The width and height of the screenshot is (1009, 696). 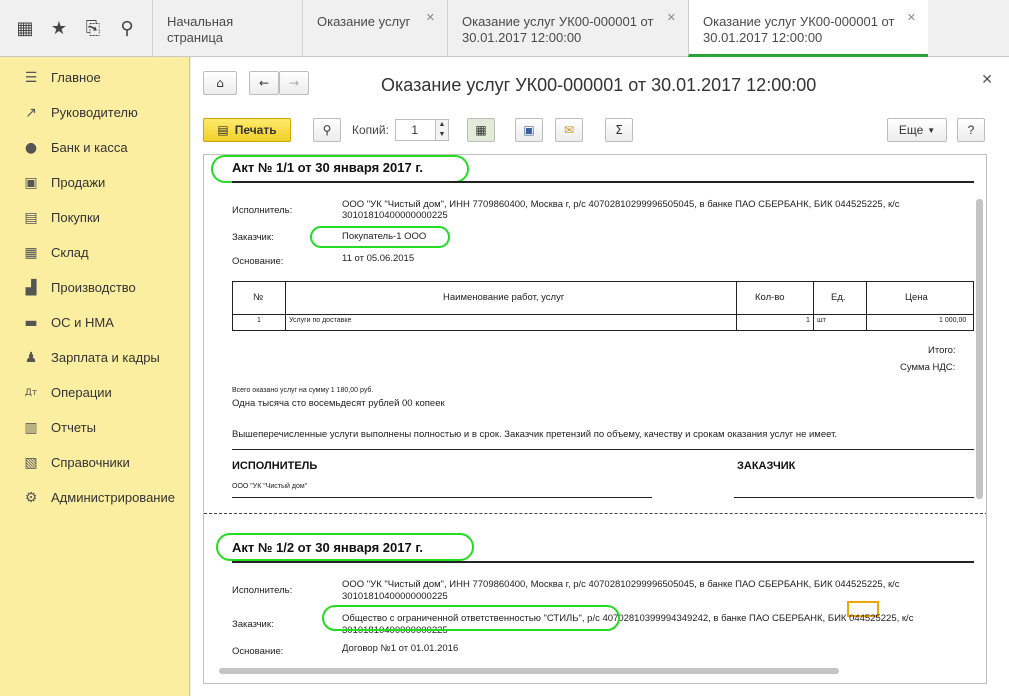 I want to click on sidebar-item-label: Зарплата и кадры, so click(x=105, y=357).